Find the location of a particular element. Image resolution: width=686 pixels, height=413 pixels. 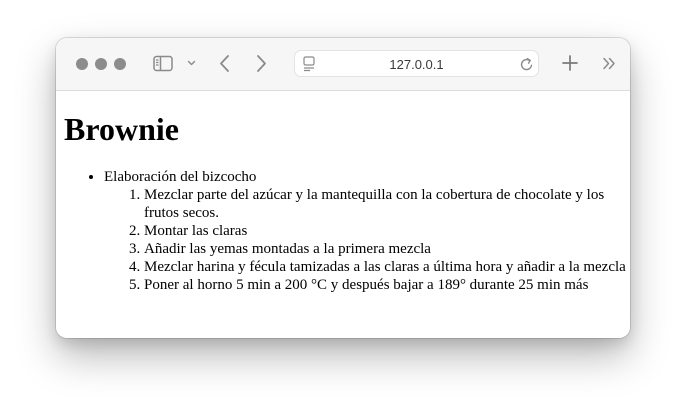

forward-icon is located at coordinates (261, 63).